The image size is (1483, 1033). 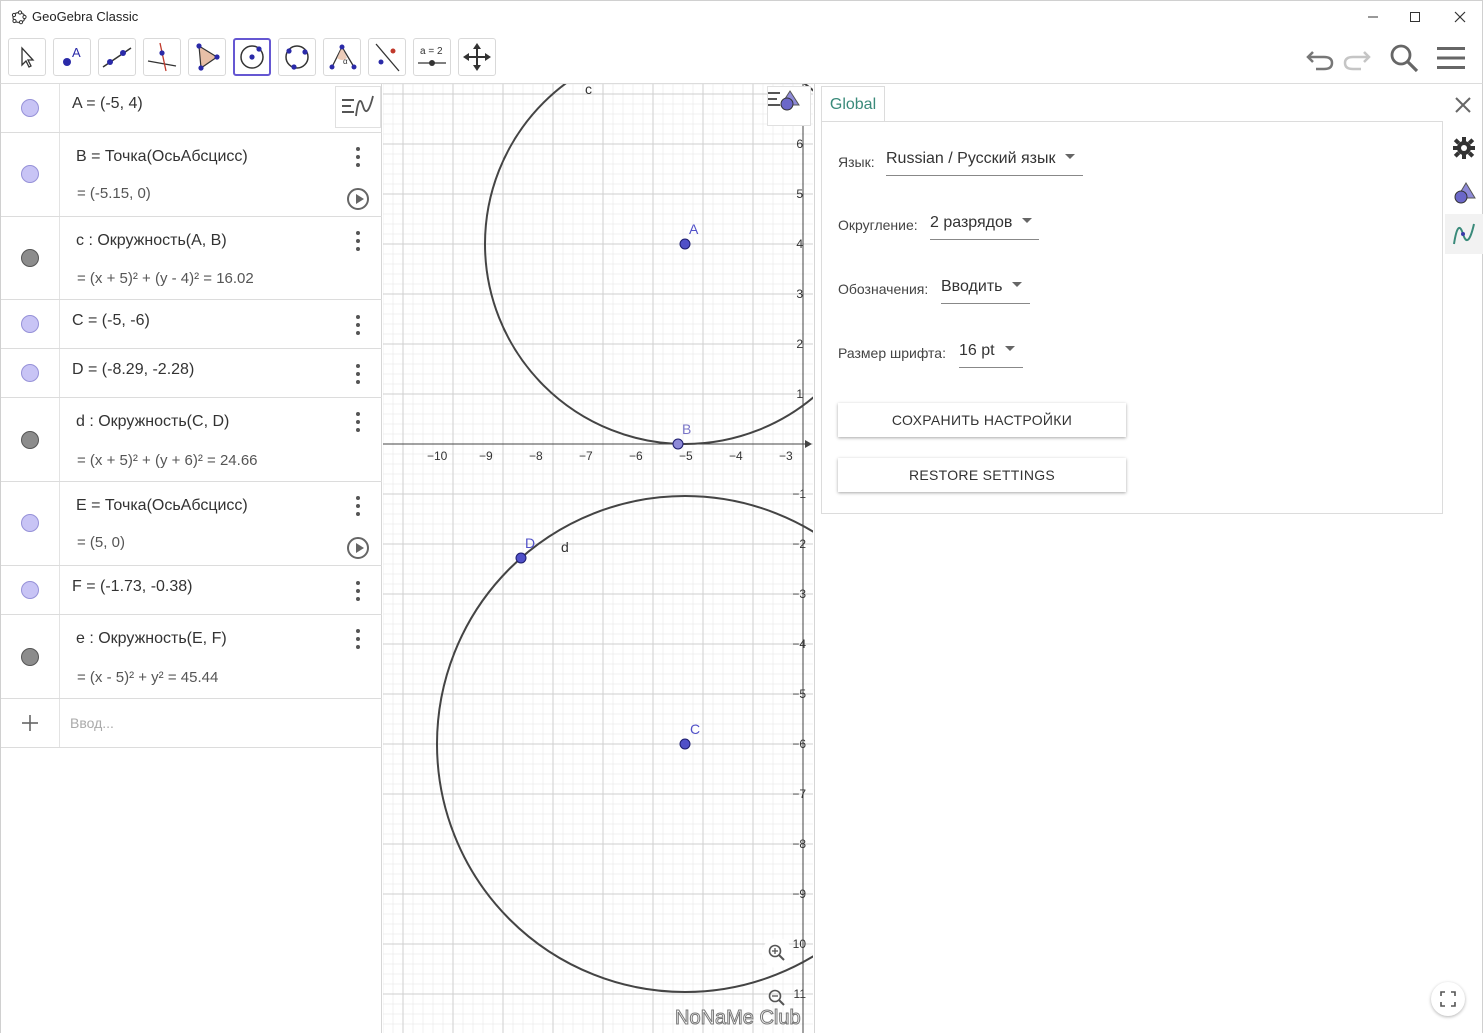 I want to click on algebra-row-C: C = (-5, -6), so click(x=191, y=324).